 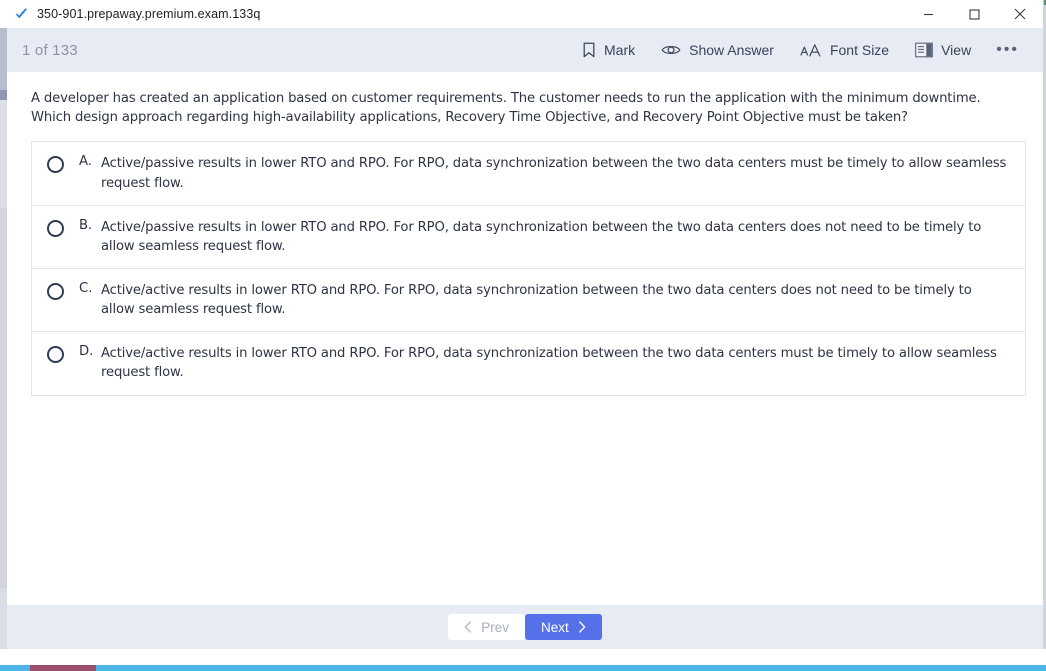 What do you see at coordinates (956, 50) in the screenshot?
I see `view-label: View` at bounding box center [956, 50].